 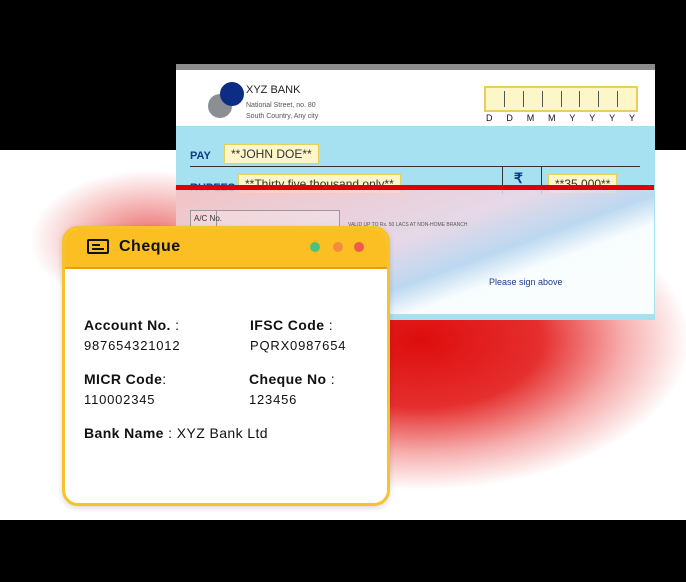 I want to click on sign-note: Please sign above, so click(x=526, y=282).